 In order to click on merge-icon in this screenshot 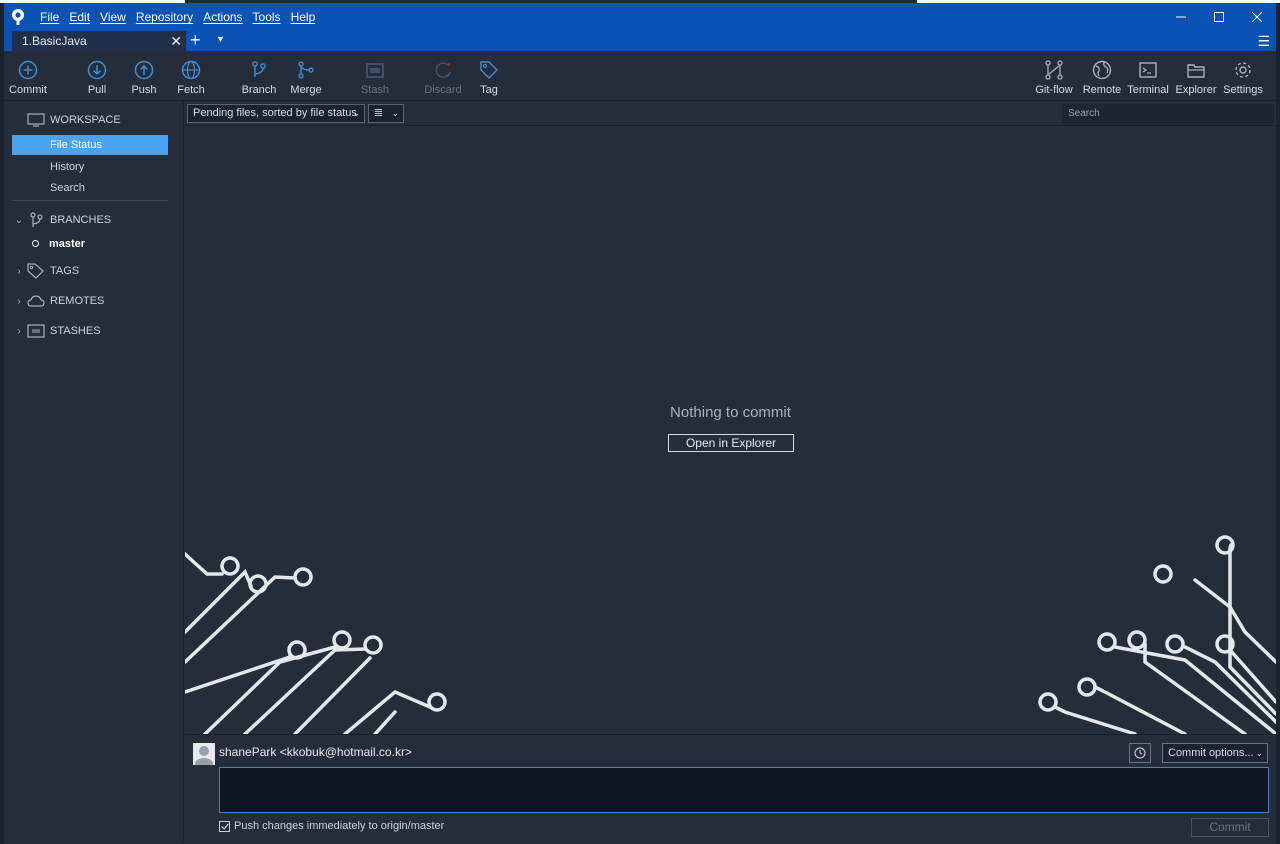, I will do `click(306, 70)`.